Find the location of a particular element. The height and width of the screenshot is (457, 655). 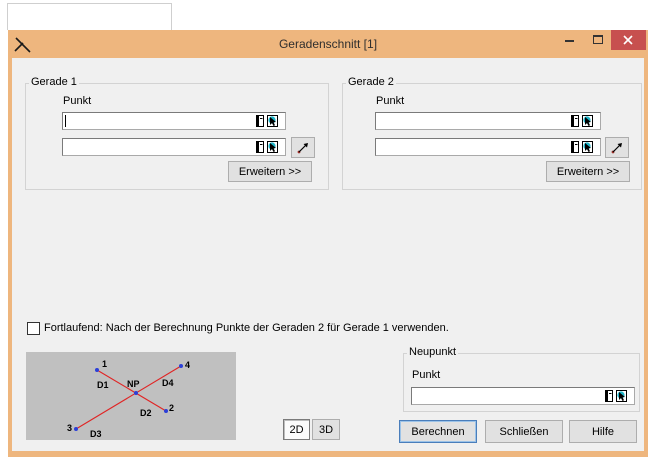

diagram-label-point-4: 4 is located at coordinates (187, 365).